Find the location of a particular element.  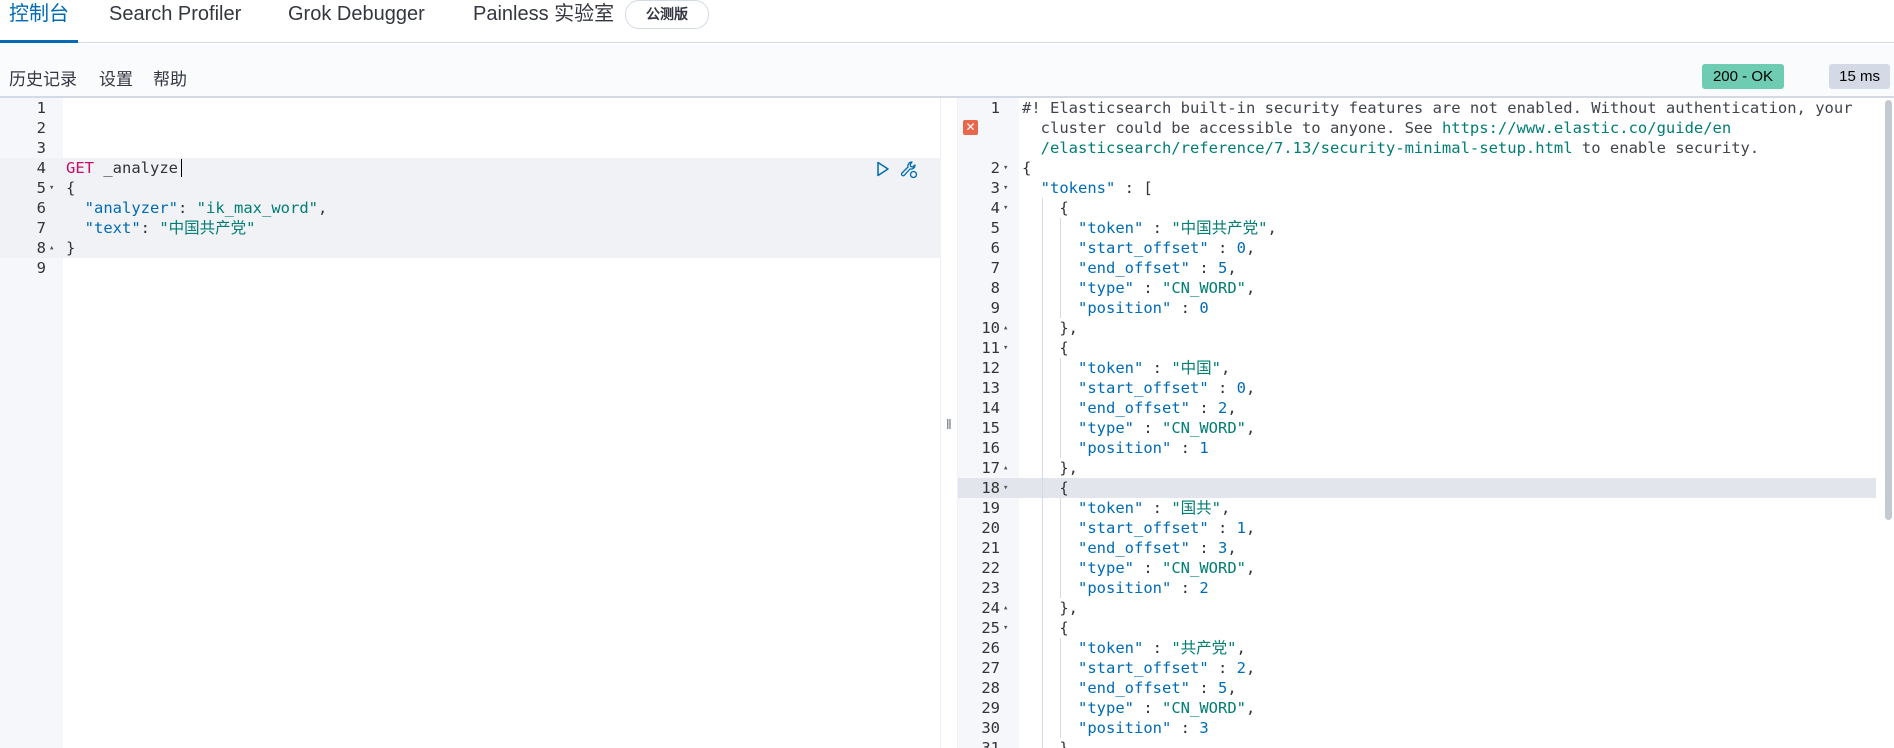

request-body-close: } is located at coordinates (71, 248).